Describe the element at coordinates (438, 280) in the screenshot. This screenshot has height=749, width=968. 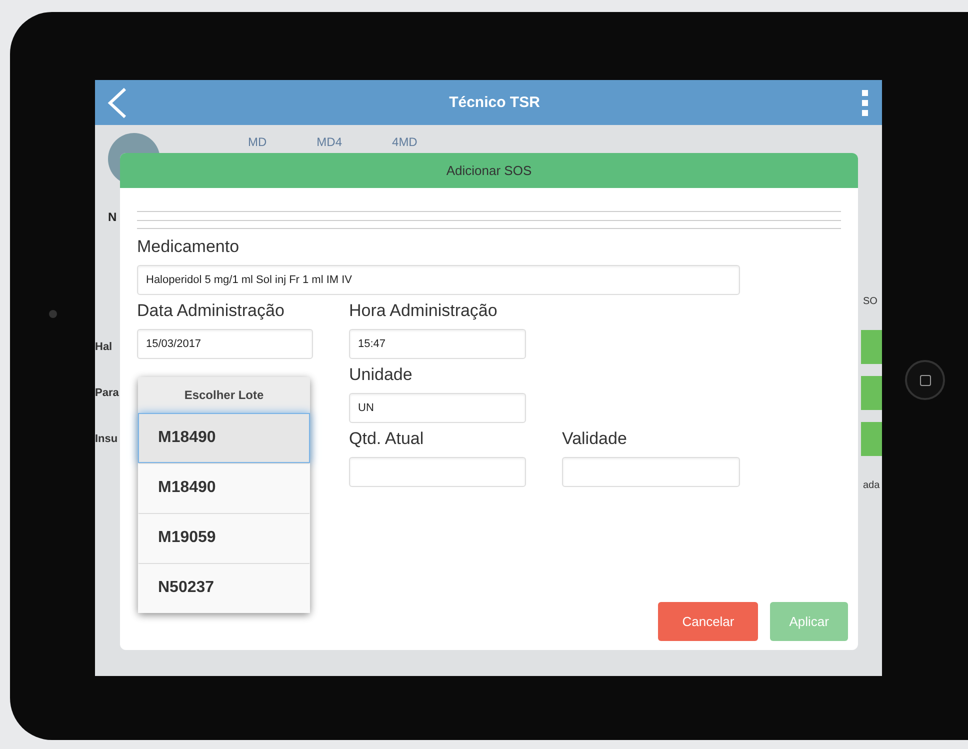
I see `input-field: Haloperidol 5 mg/1 ml Sol inj Fr 1 ml IM IV` at that location.